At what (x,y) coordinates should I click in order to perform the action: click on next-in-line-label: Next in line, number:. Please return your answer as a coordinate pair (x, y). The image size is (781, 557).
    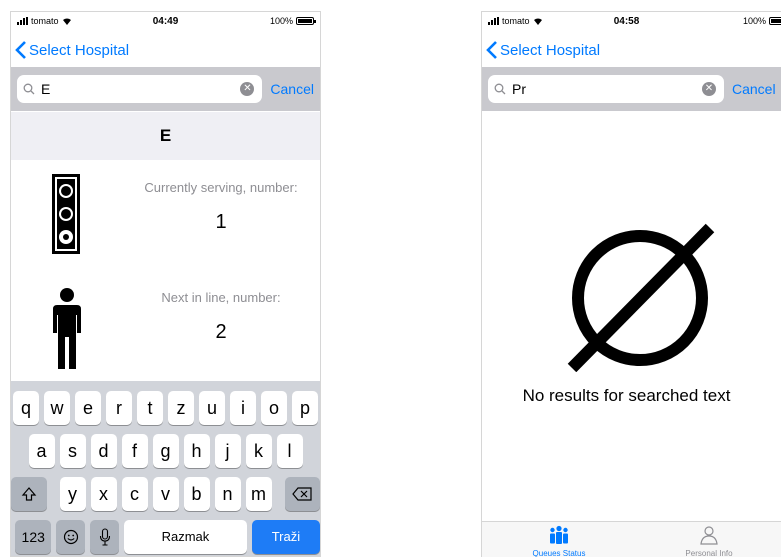
    Looking at the image, I should click on (221, 297).